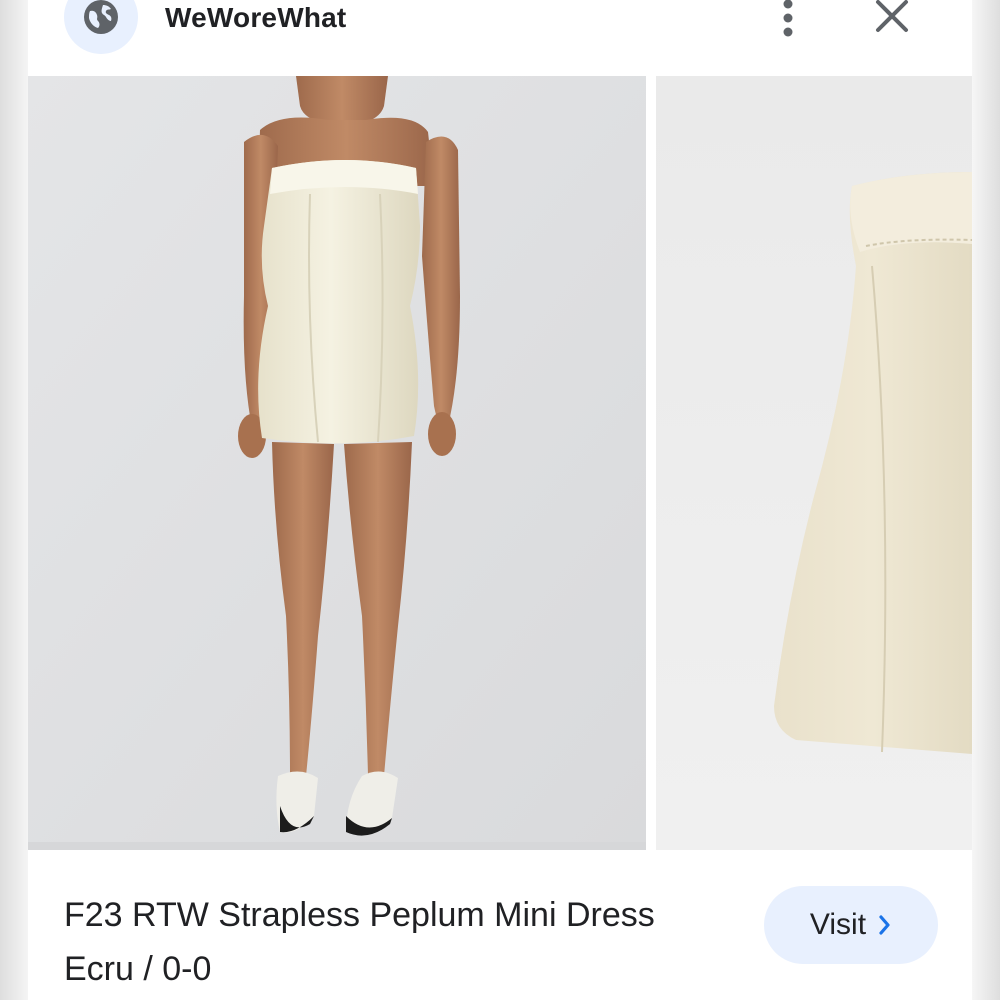 This screenshot has width=1000, height=1000. What do you see at coordinates (500, 38) in the screenshot?
I see `result-header: WeWoreWhat` at bounding box center [500, 38].